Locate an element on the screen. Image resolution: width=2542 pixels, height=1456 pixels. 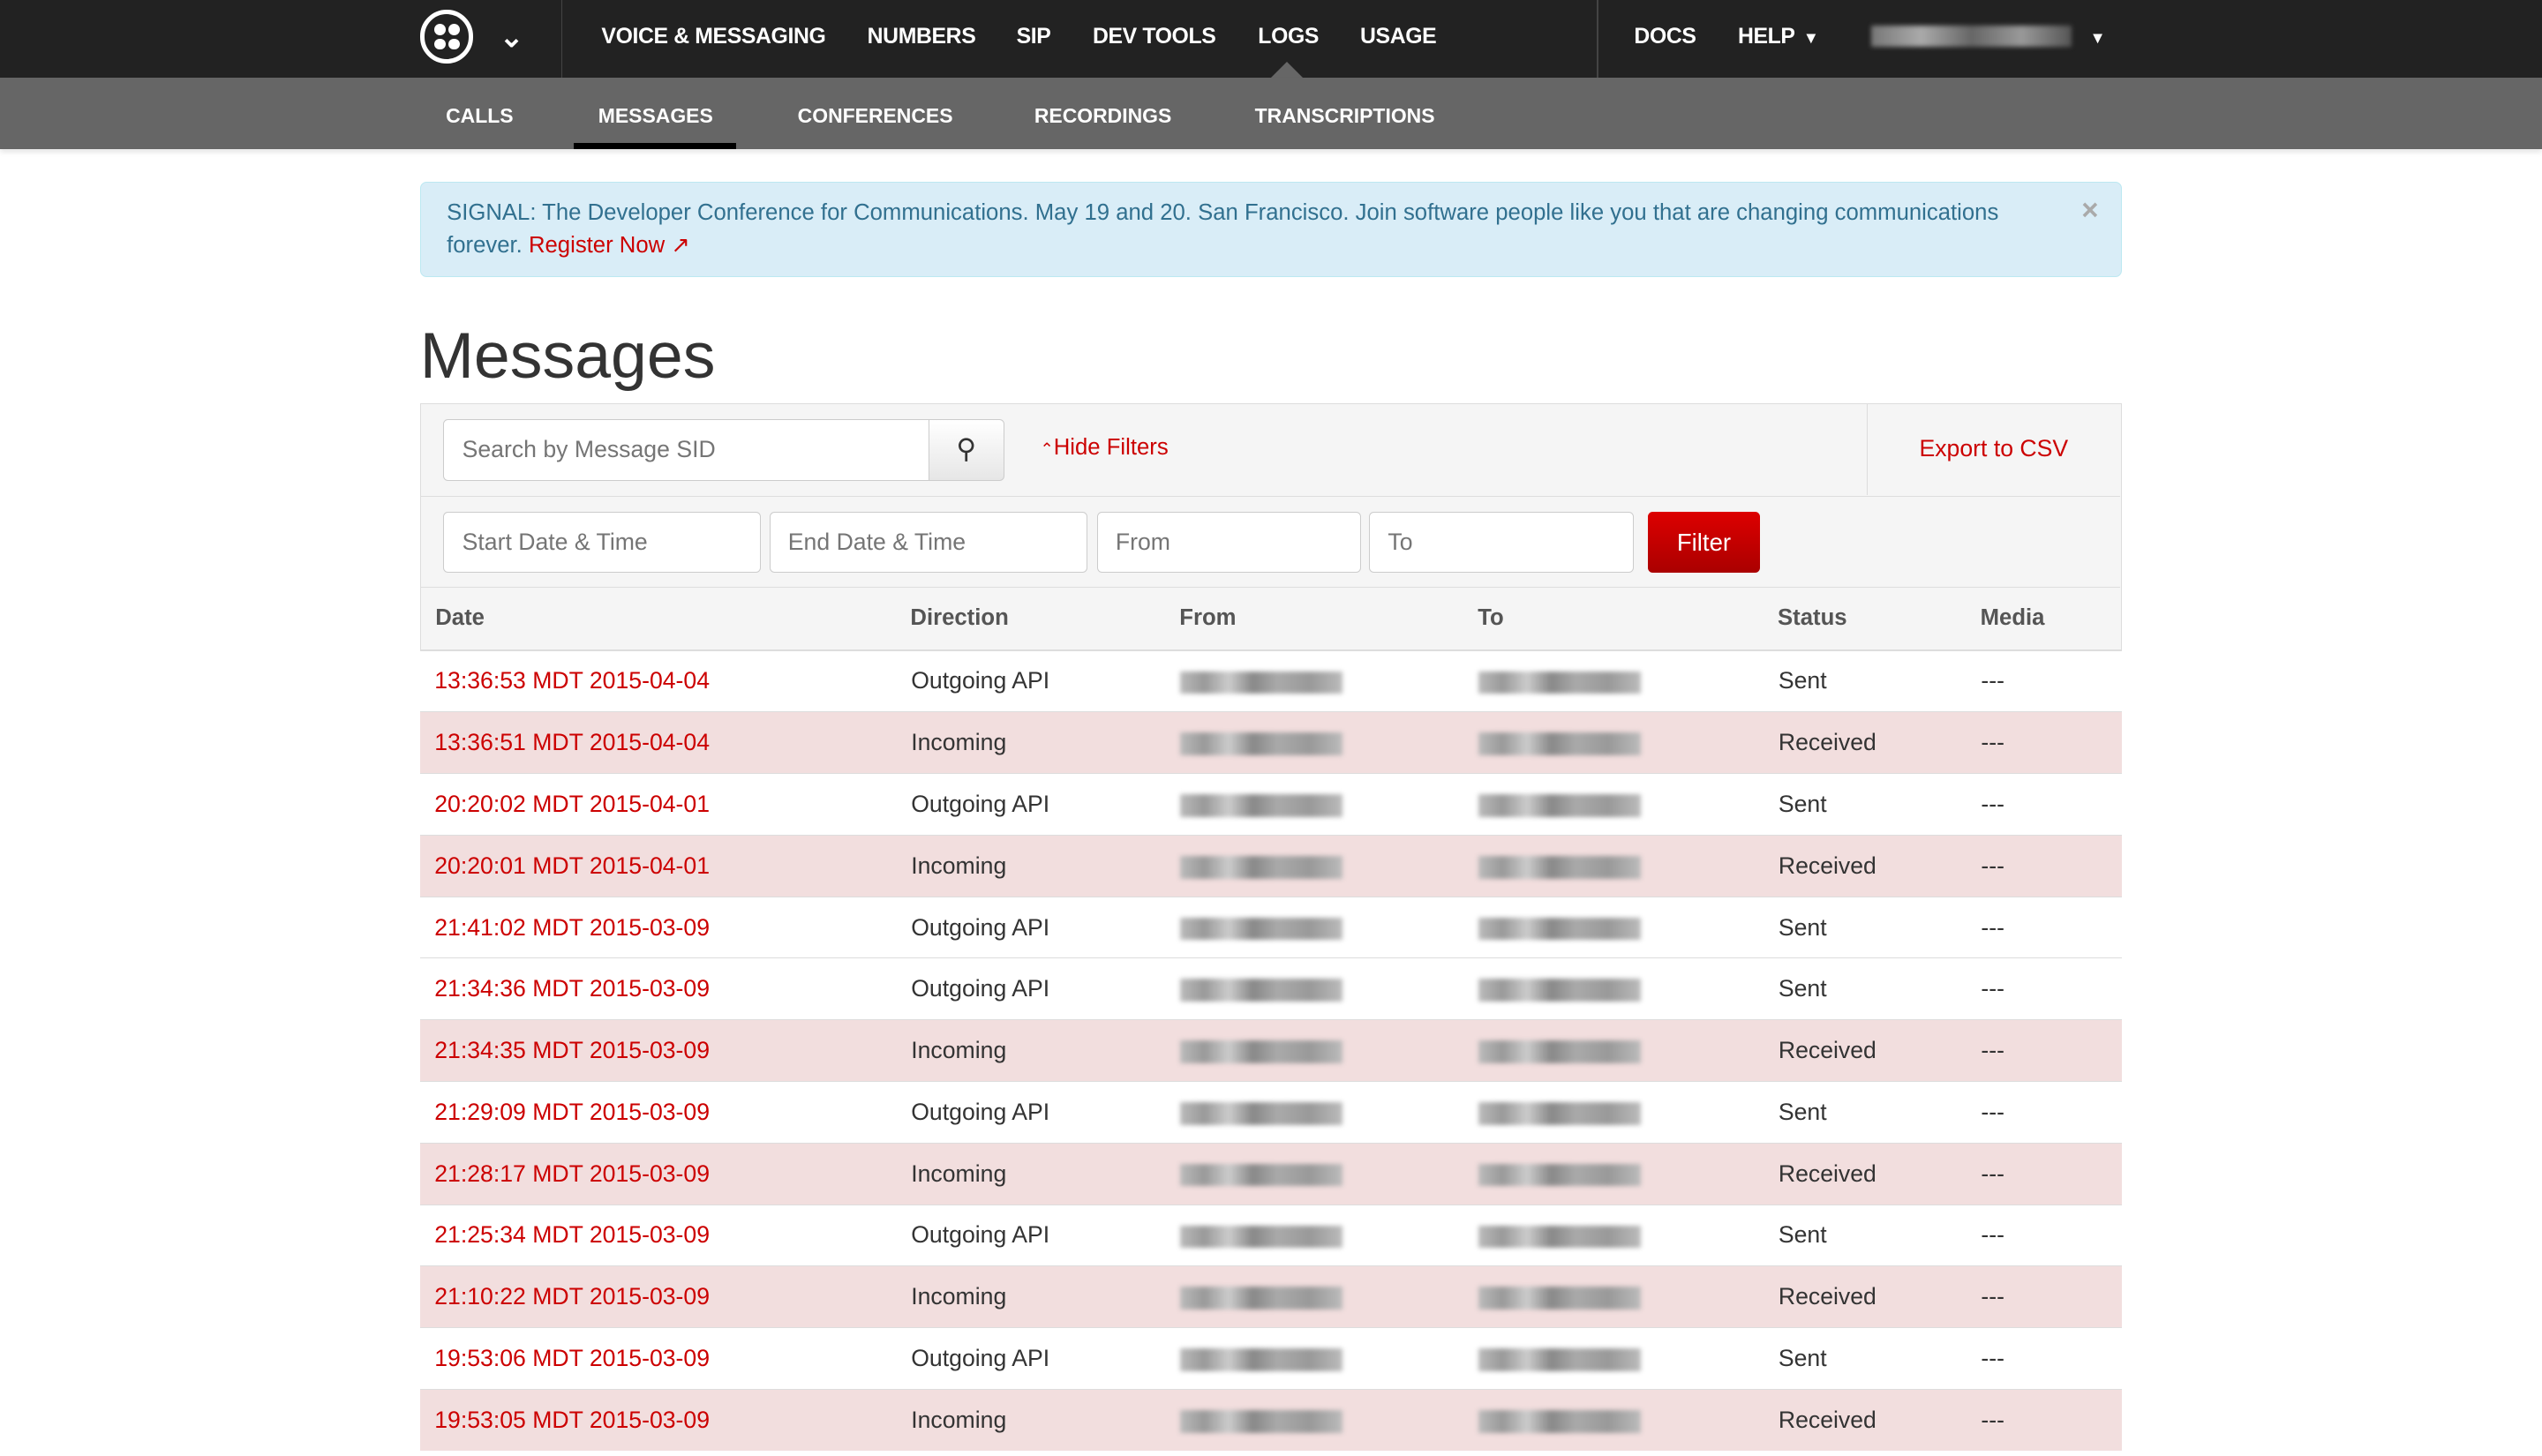
tab-transcriptions: TRANSCRIPTIONS is located at coordinates (1345, 116).